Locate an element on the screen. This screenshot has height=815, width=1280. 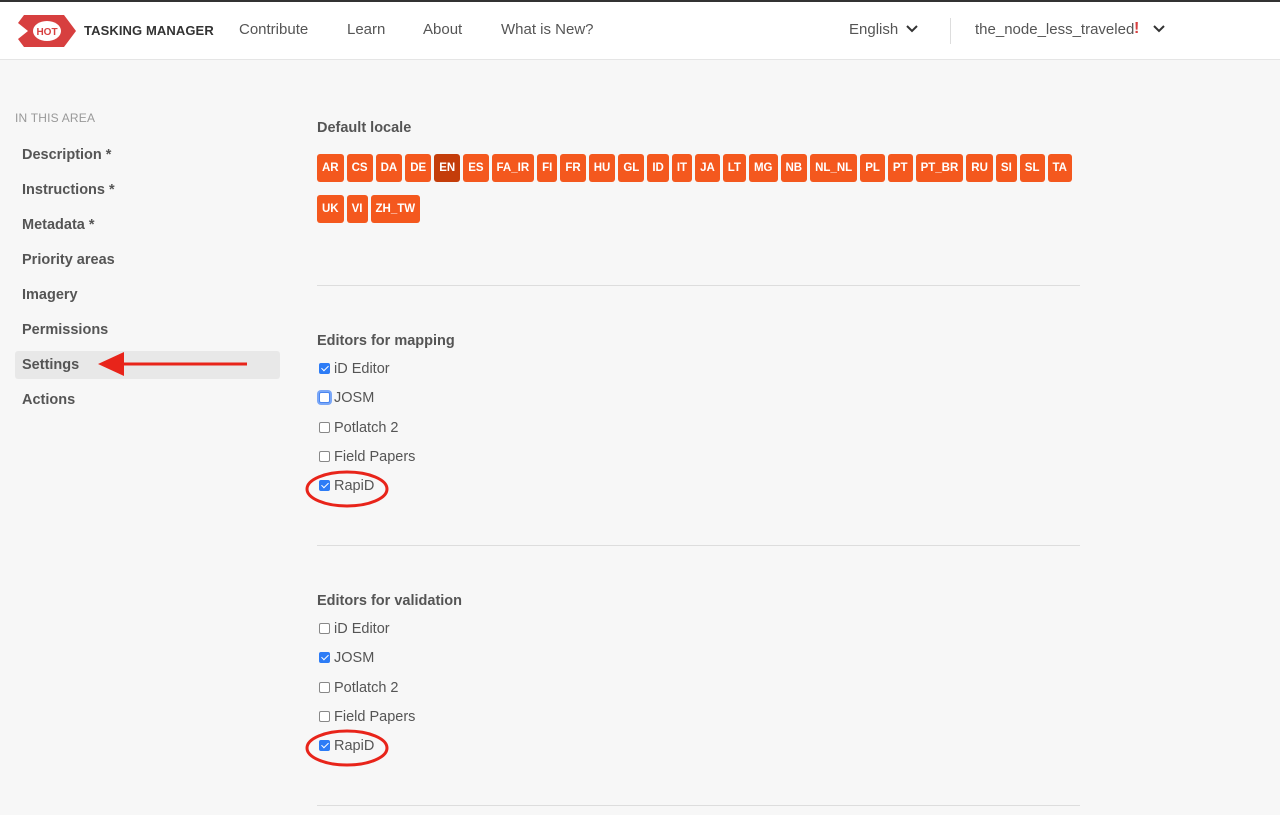
locale-chip-de: DE is located at coordinates (418, 168).